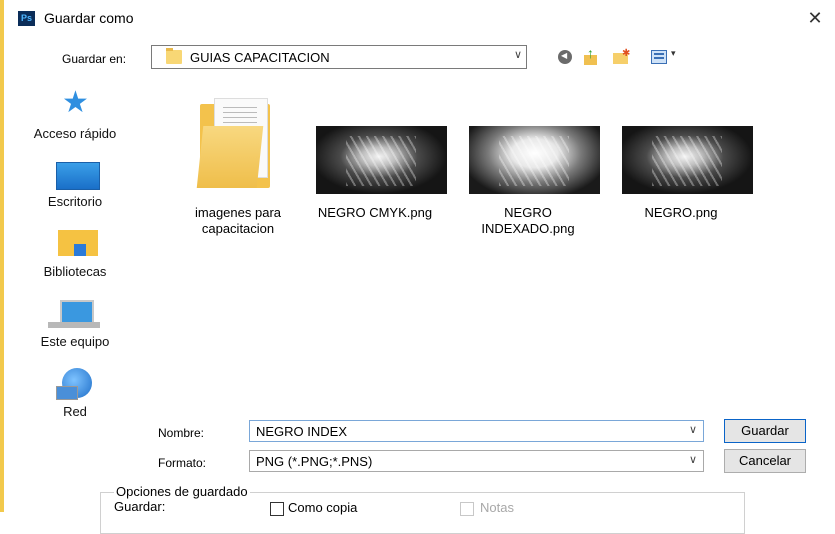 This screenshot has height=534, width=835. What do you see at coordinates (74, 314) in the screenshot?
I see `computer-icon` at bounding box center [74, 314].